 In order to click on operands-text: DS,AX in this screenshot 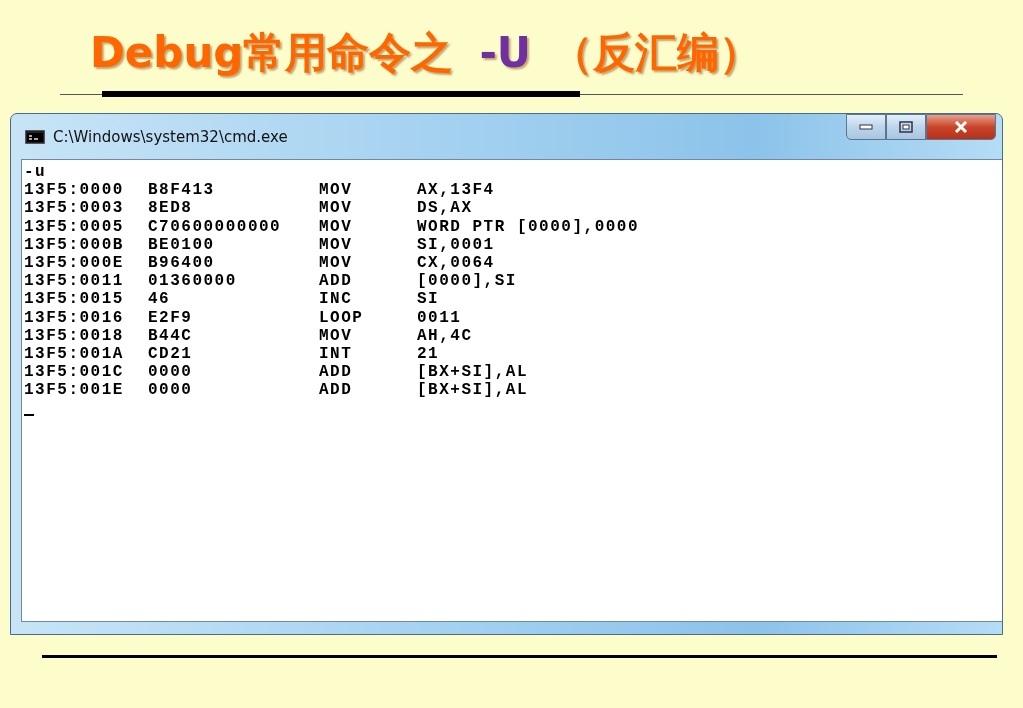, I will do `click(445, 208)`.